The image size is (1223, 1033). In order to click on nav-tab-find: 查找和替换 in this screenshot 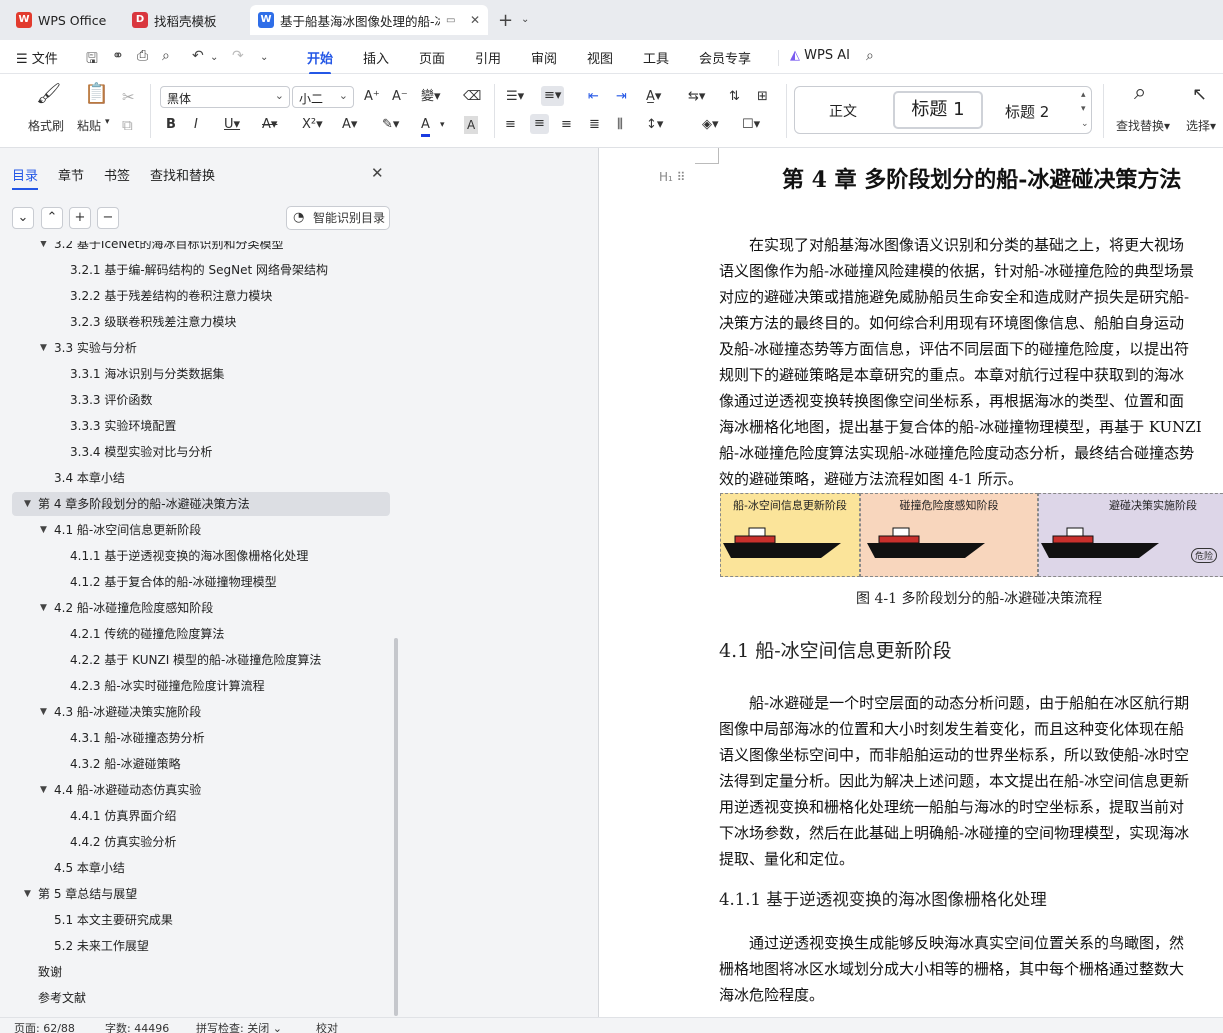, I will do `click(182, 174)`.